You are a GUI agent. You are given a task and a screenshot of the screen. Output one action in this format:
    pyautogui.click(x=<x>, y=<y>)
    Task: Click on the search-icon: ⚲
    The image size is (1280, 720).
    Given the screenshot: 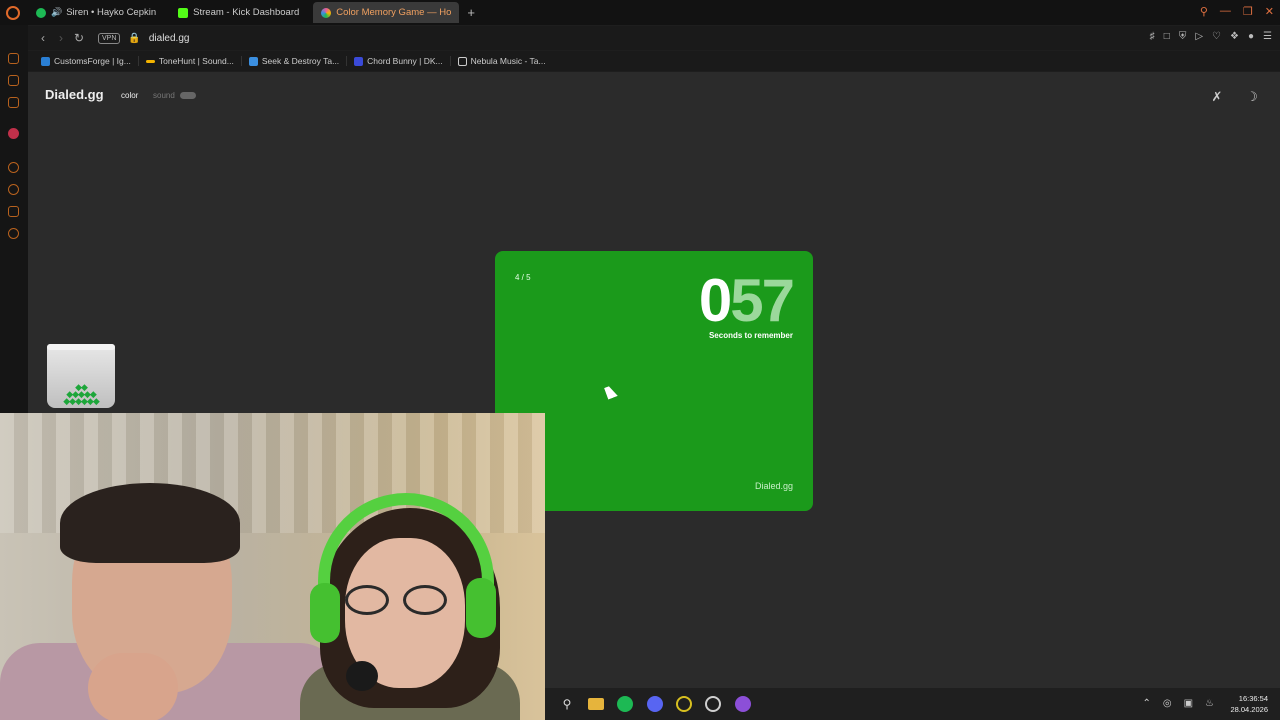 What is the action you would take?
    pyautogui.click(x=567, y=704)
    